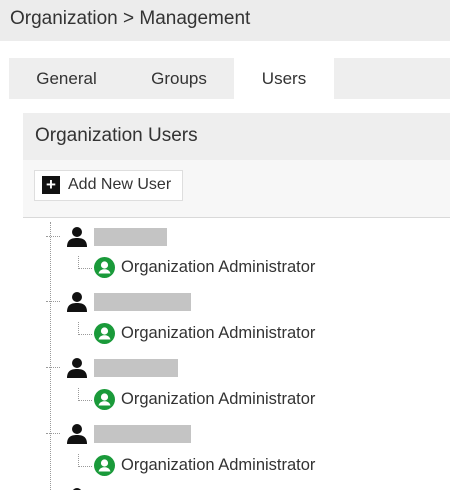  Describe the element at coordinates (130, 18) in the screenshot. I see `breadcrumb: Organization > Management` at that location.